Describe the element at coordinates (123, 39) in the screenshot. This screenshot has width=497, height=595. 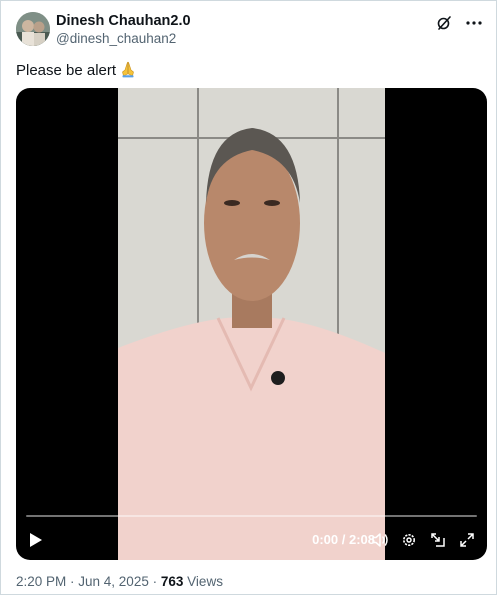
I see `user-handle: @dinesh_chauhan2` at that location.